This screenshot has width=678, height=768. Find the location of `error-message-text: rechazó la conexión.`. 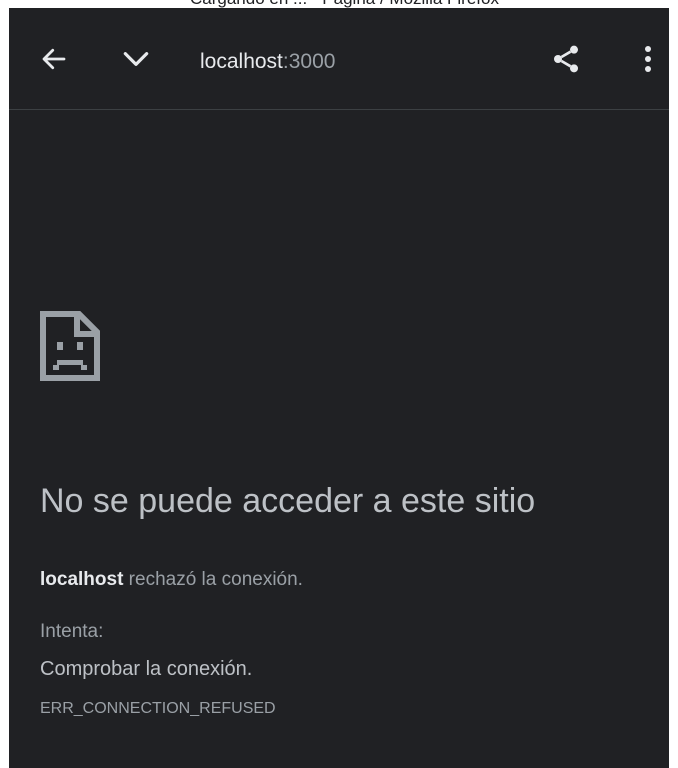

error-message-text: rechazó la conexión. is located at coordinates (213, 579).